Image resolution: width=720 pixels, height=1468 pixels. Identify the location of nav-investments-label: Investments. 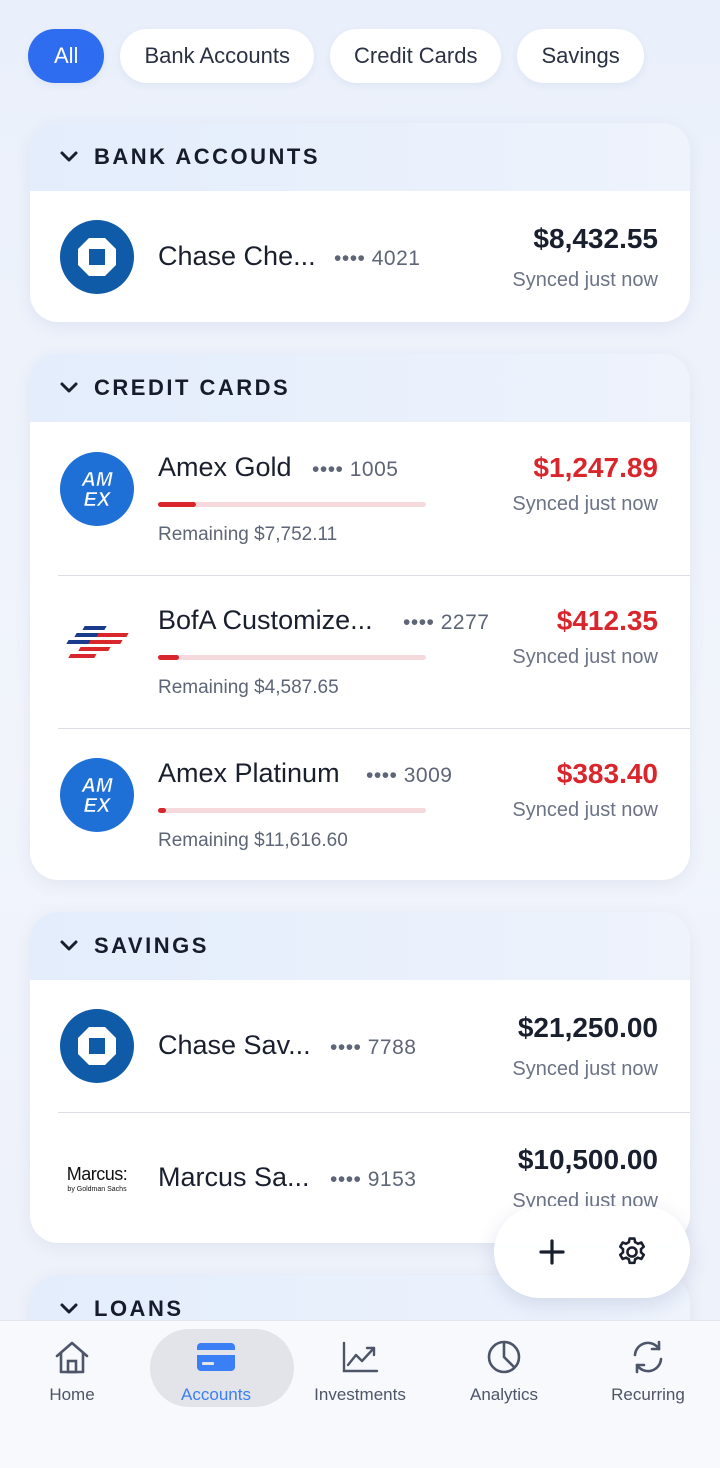
(360, 1394).